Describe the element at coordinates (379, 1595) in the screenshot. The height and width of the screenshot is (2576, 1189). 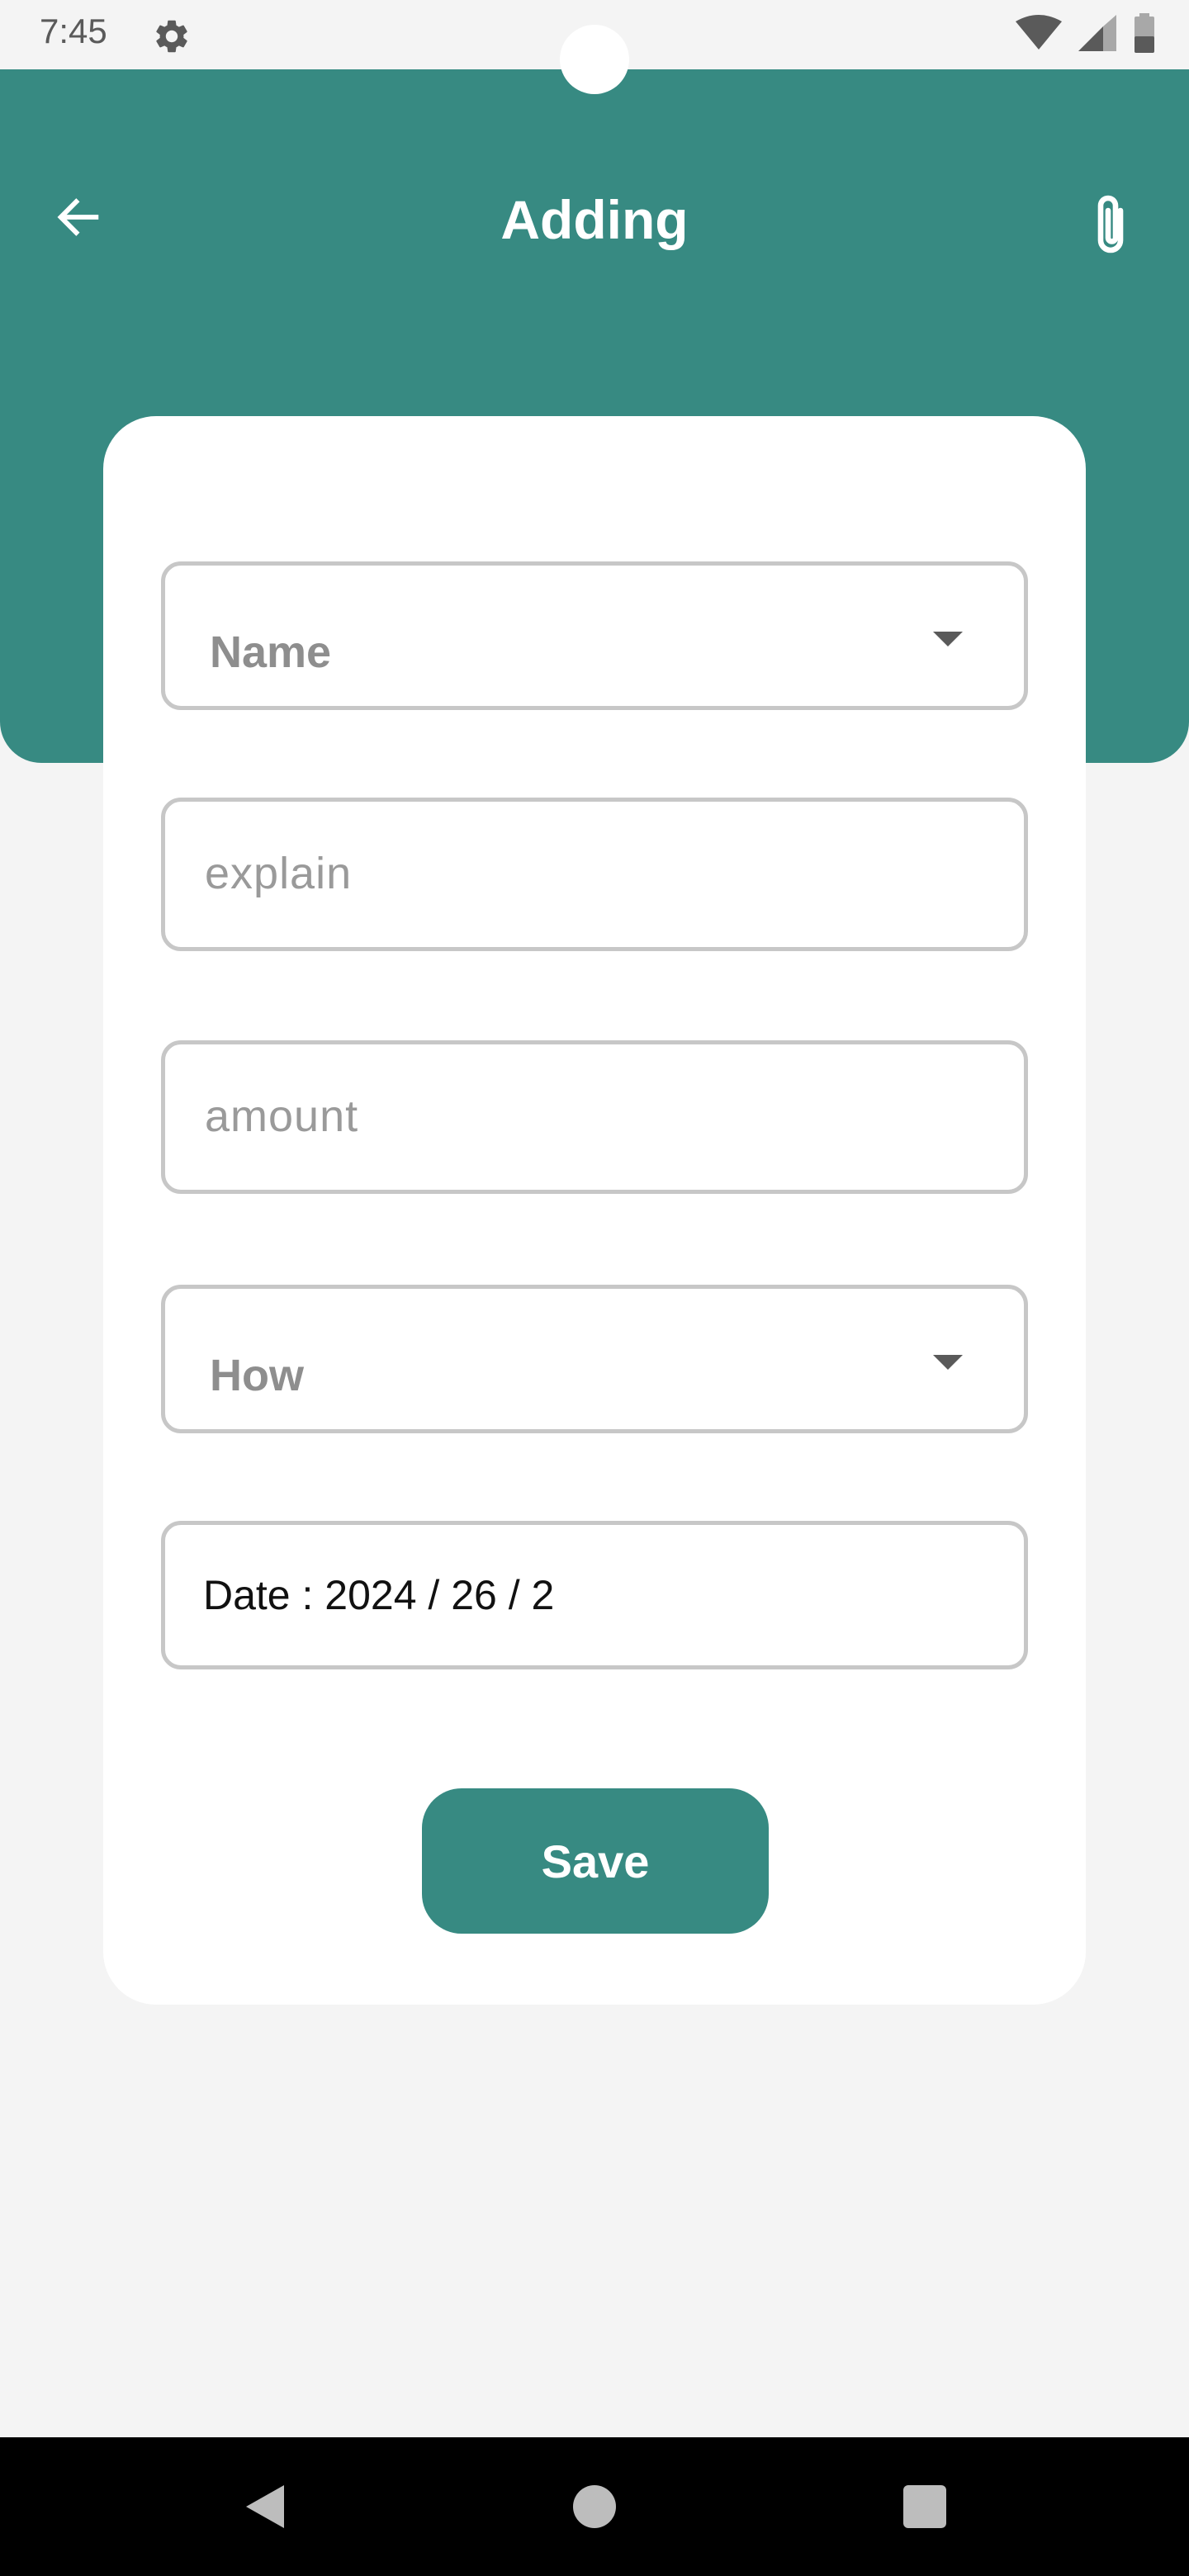
I see `date-value: Date : 2024 / 26 / 2` at that location.